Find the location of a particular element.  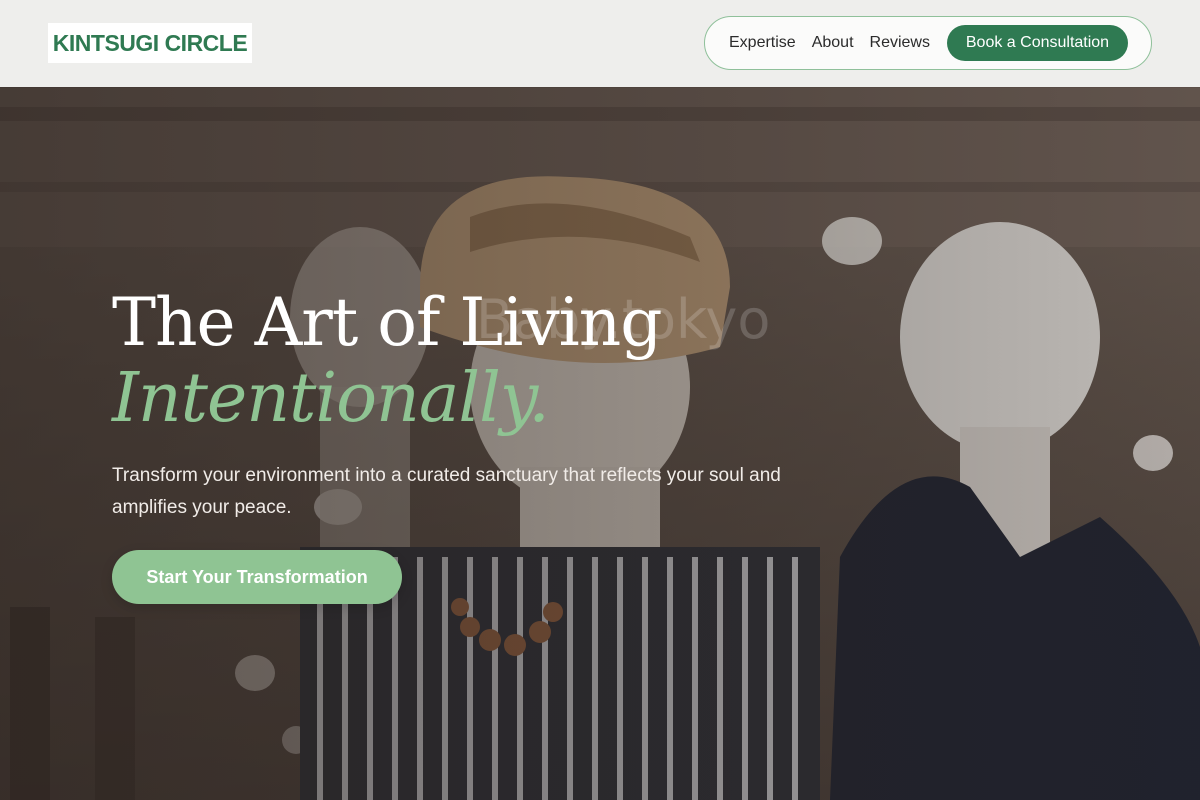

start-transformation-button: Start Your Transformation is located at coordinates (257, 577).